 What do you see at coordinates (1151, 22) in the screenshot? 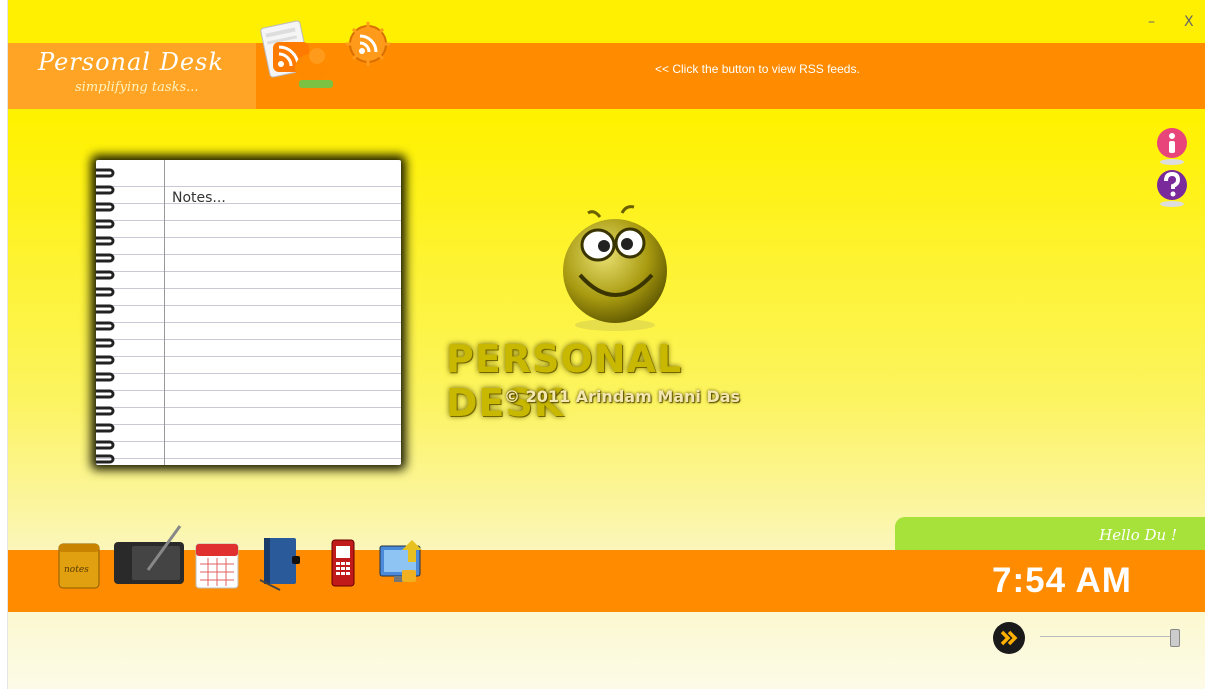
I see `minimize-button: –` at bounding box center [1151, 22].